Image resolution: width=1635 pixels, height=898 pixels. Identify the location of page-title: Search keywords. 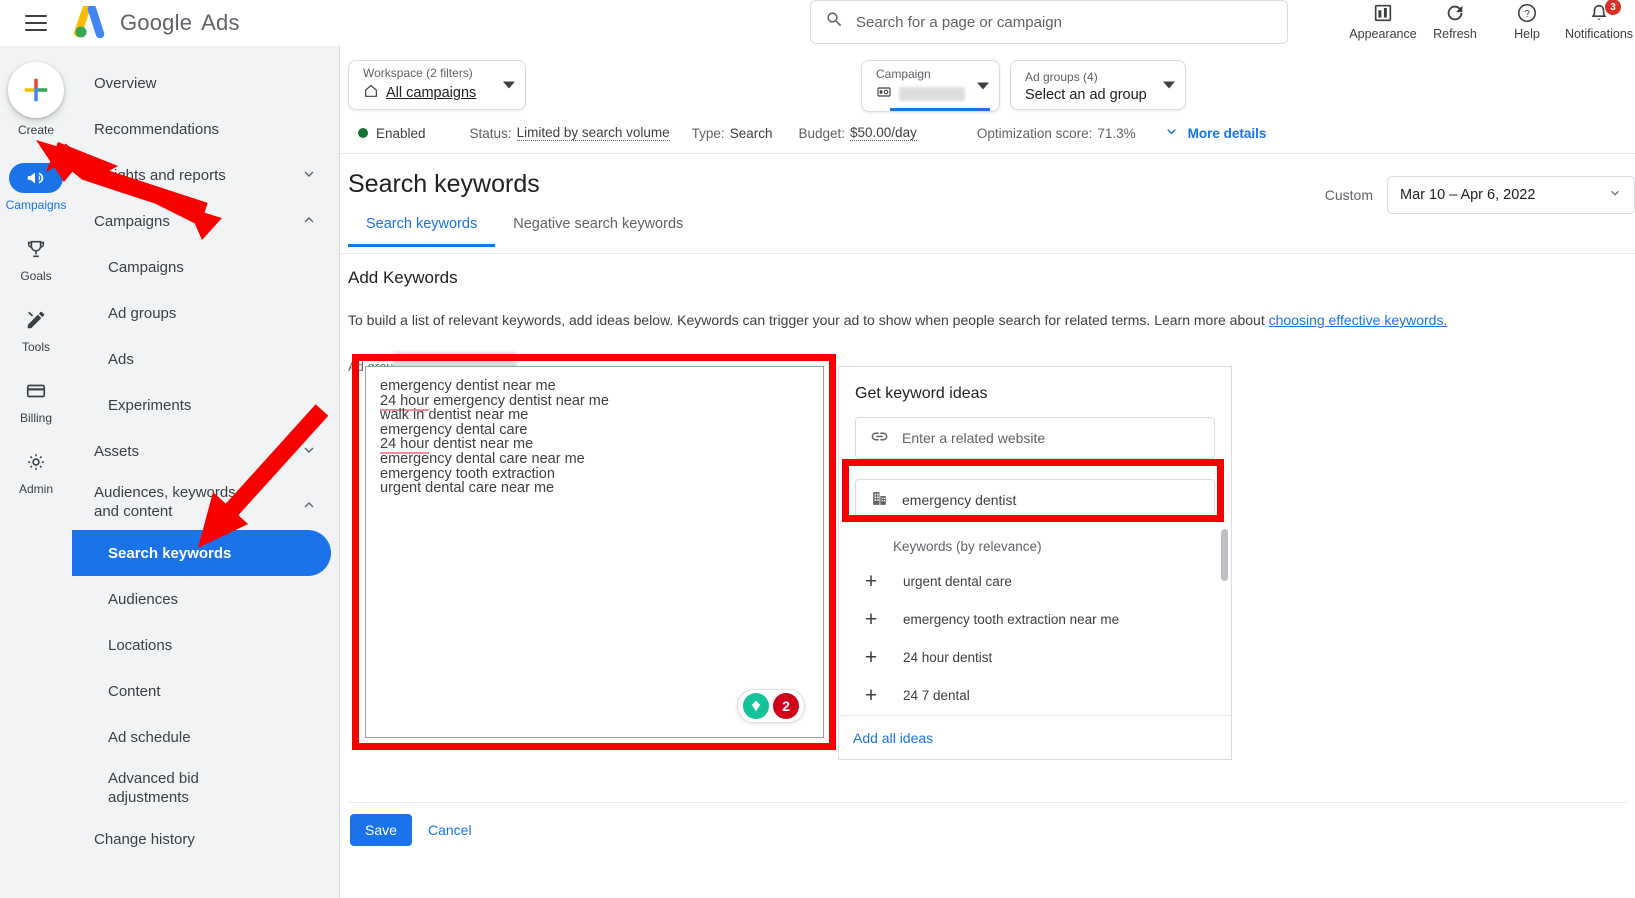
(444, 184).